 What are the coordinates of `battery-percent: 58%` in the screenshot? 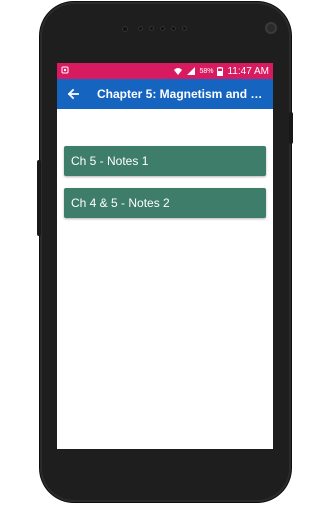 It's located at (206, 71).